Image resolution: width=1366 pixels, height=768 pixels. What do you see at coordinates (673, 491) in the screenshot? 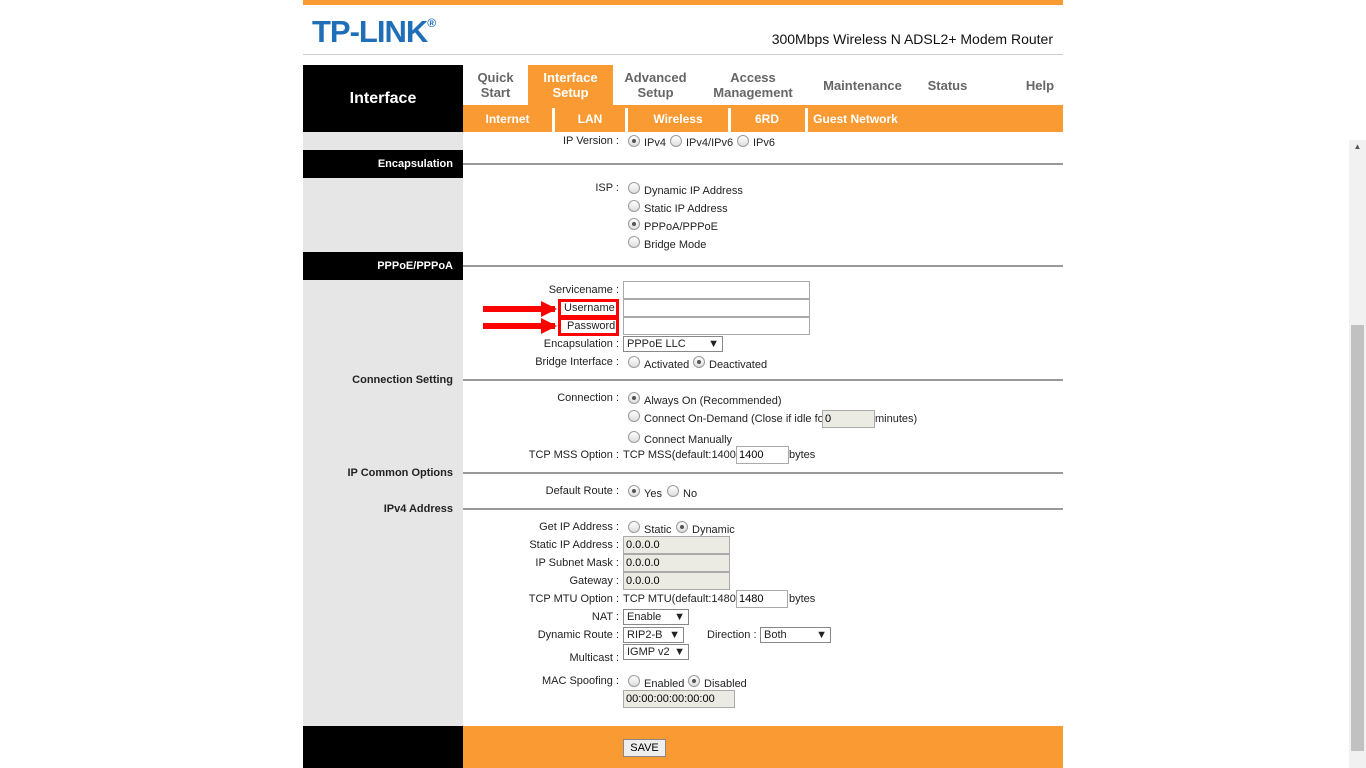
I see `default-route-no-radio` at bounding box center [673, 491].